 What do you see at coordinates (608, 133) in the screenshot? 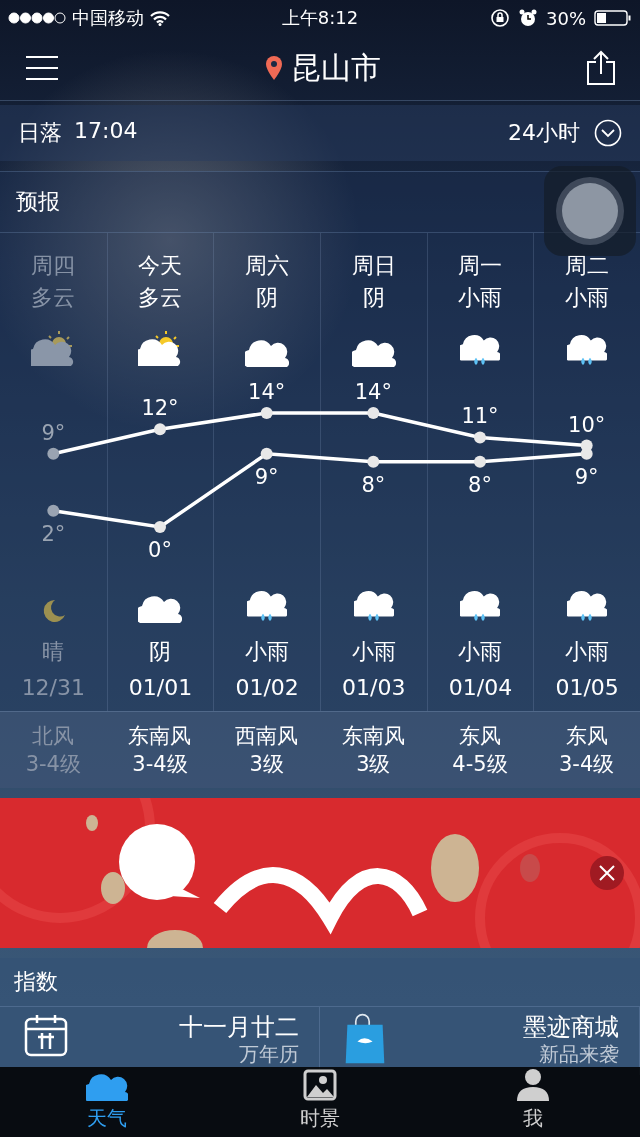
I see `chevron-down-icon` at bounding box center [608, 133].